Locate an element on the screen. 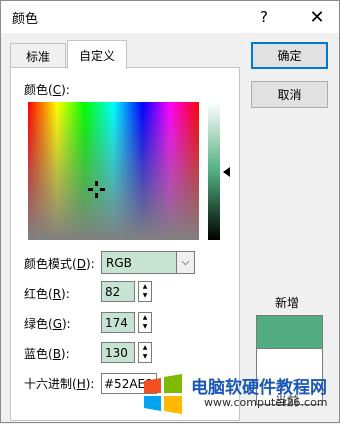 This screenshot has height=424, width=340. help-button: ? is located at coordinates (264, 17).